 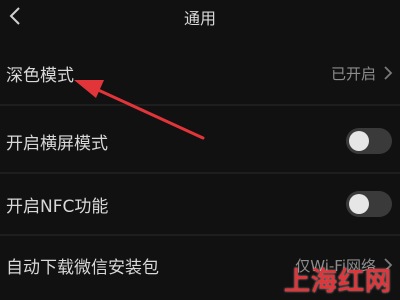 I want to click on page-title: 通用, so click(x=199, y=18).